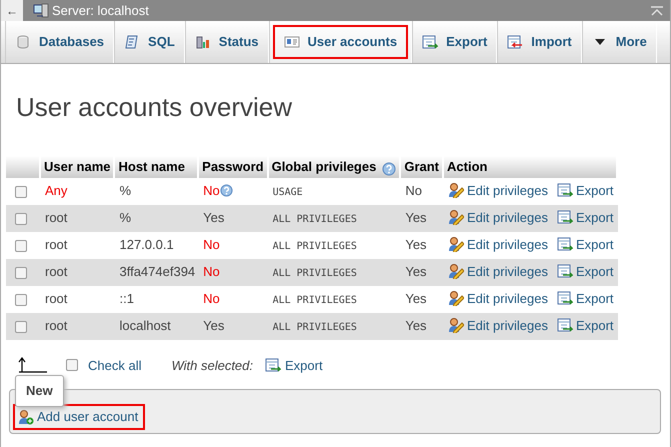 The height and width of the screenshot is (447, 671). I want to click on check-all-link: Check all, so click(115, 366).